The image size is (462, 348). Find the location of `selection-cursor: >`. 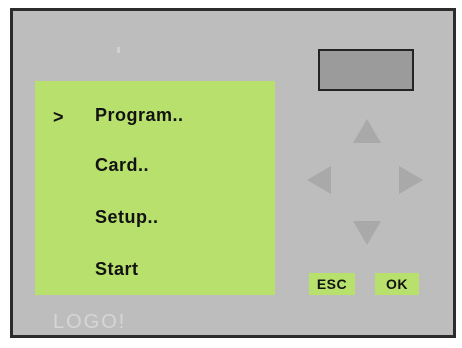

selection-cursor: > is located at coordinates (58, 117).